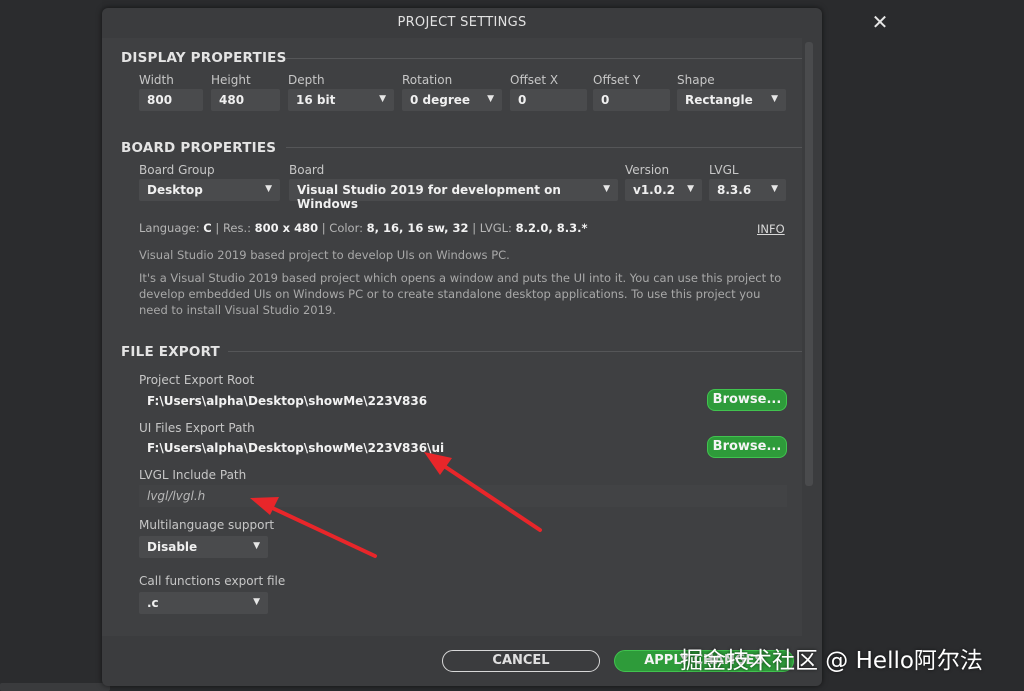 The height and width of the screenshot is (691, 1024). Describe the element at coordinates (51, 345) in the screenshot. I see `background-panel` at that location.